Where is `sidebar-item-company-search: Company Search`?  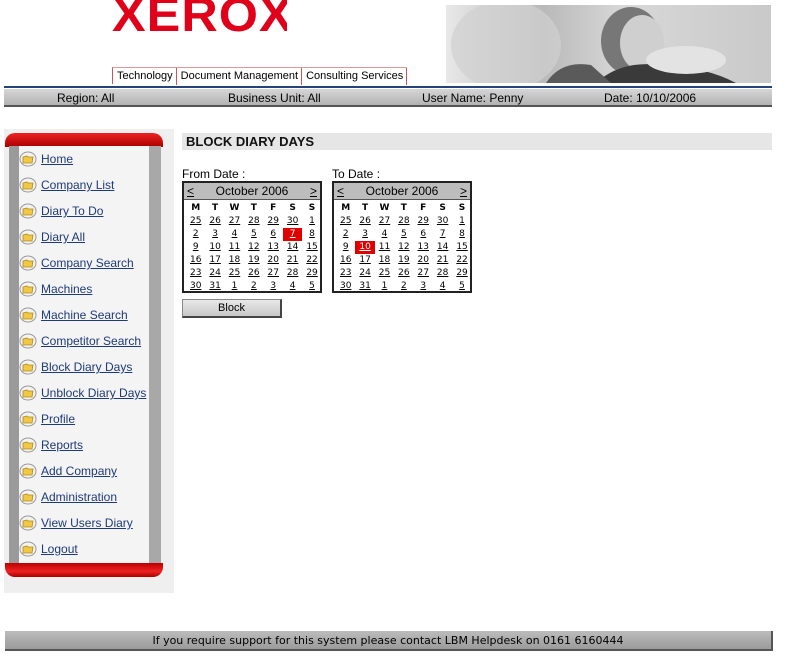 sidebar-item-company-search: Company Search is located at coordinates (76, 263).